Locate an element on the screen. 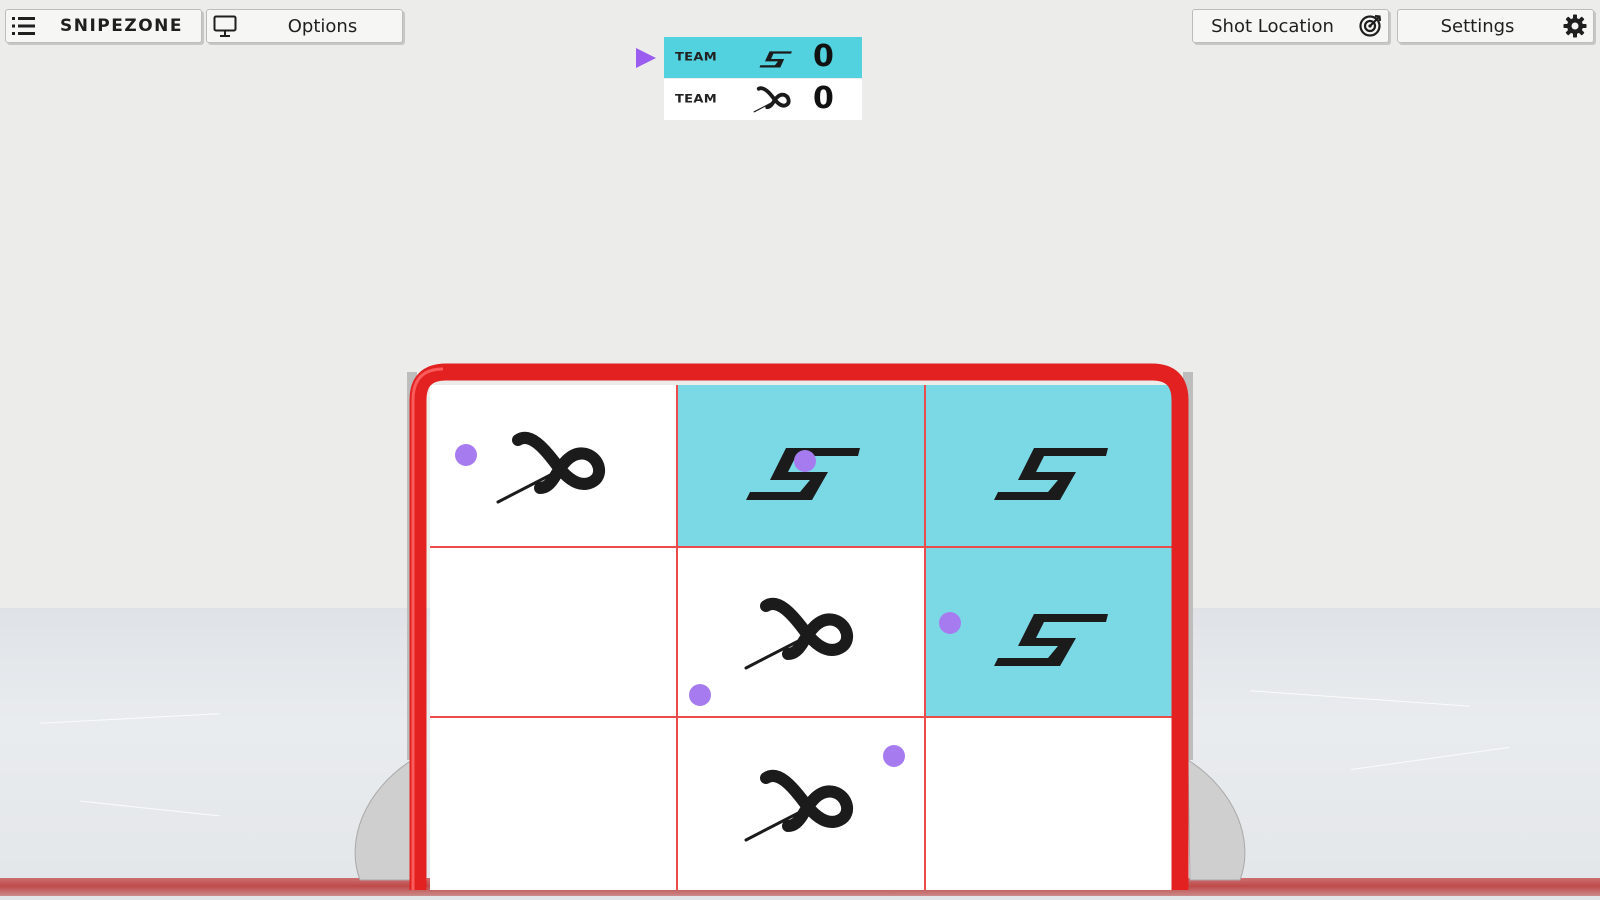 The width and height of the screenshot is (1600, 900). monitor-icon is located at coordinates (225, 26).